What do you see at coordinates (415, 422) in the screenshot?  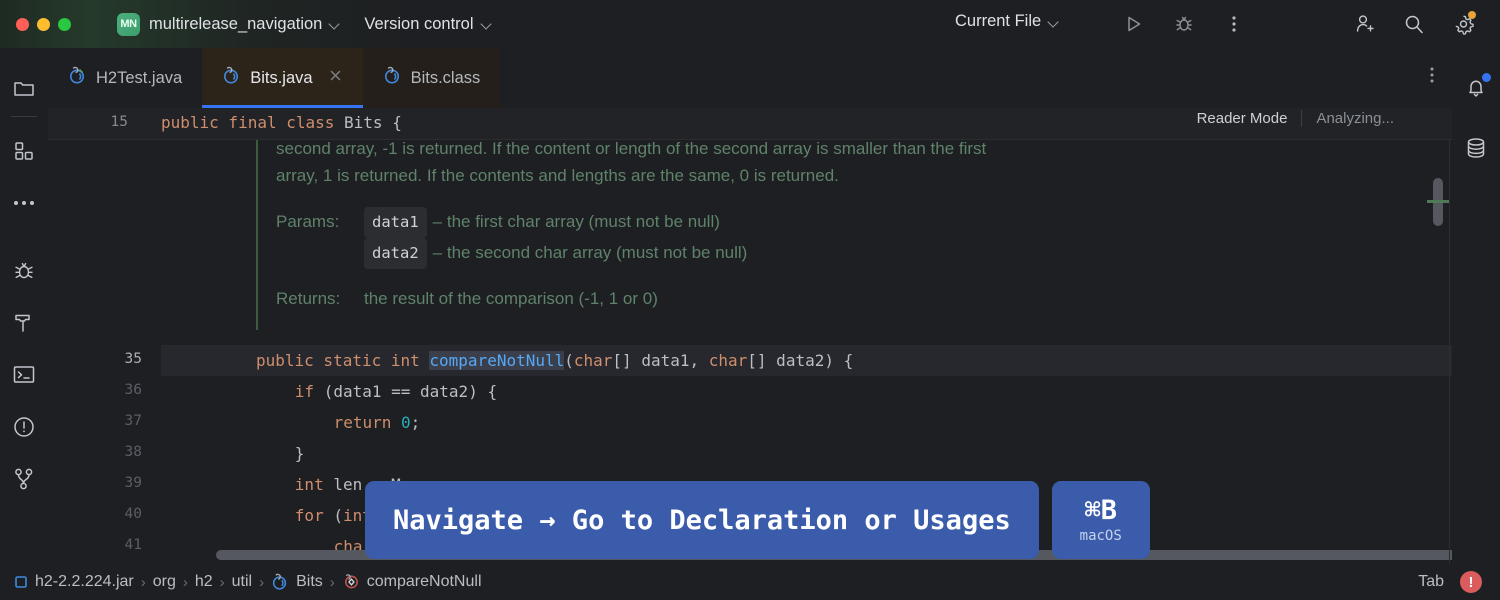 I see `code-token: ;` at bounding box center [415, 422].